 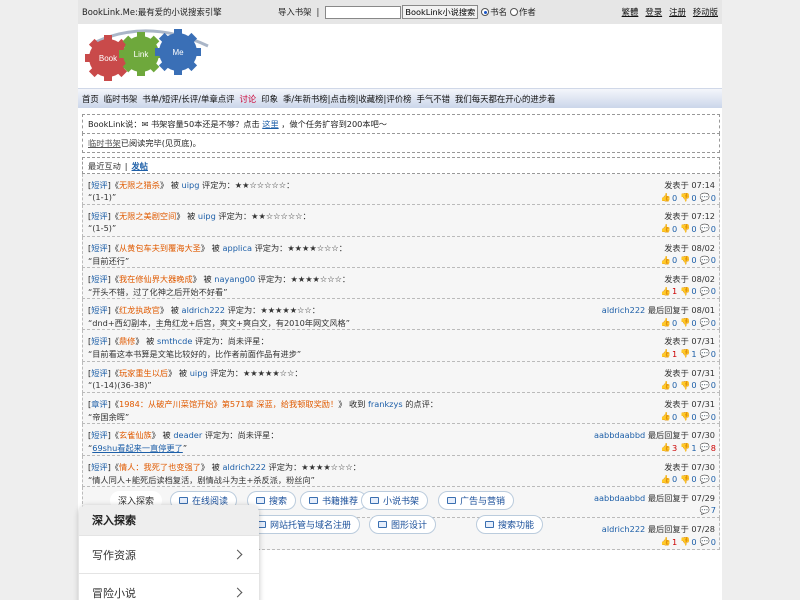 What do you see at coordinates (510, 524) in the screenshot?
I see `chip-row2-5: 搜索功能` at bounding box center [510, 524].